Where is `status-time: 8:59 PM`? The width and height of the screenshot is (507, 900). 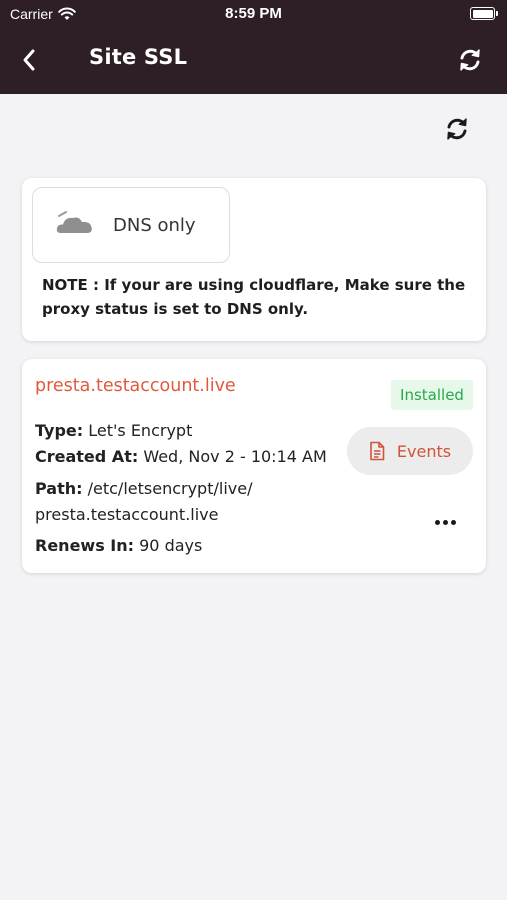
status-time: 8:59 PM is located at coordinates (253, 13).